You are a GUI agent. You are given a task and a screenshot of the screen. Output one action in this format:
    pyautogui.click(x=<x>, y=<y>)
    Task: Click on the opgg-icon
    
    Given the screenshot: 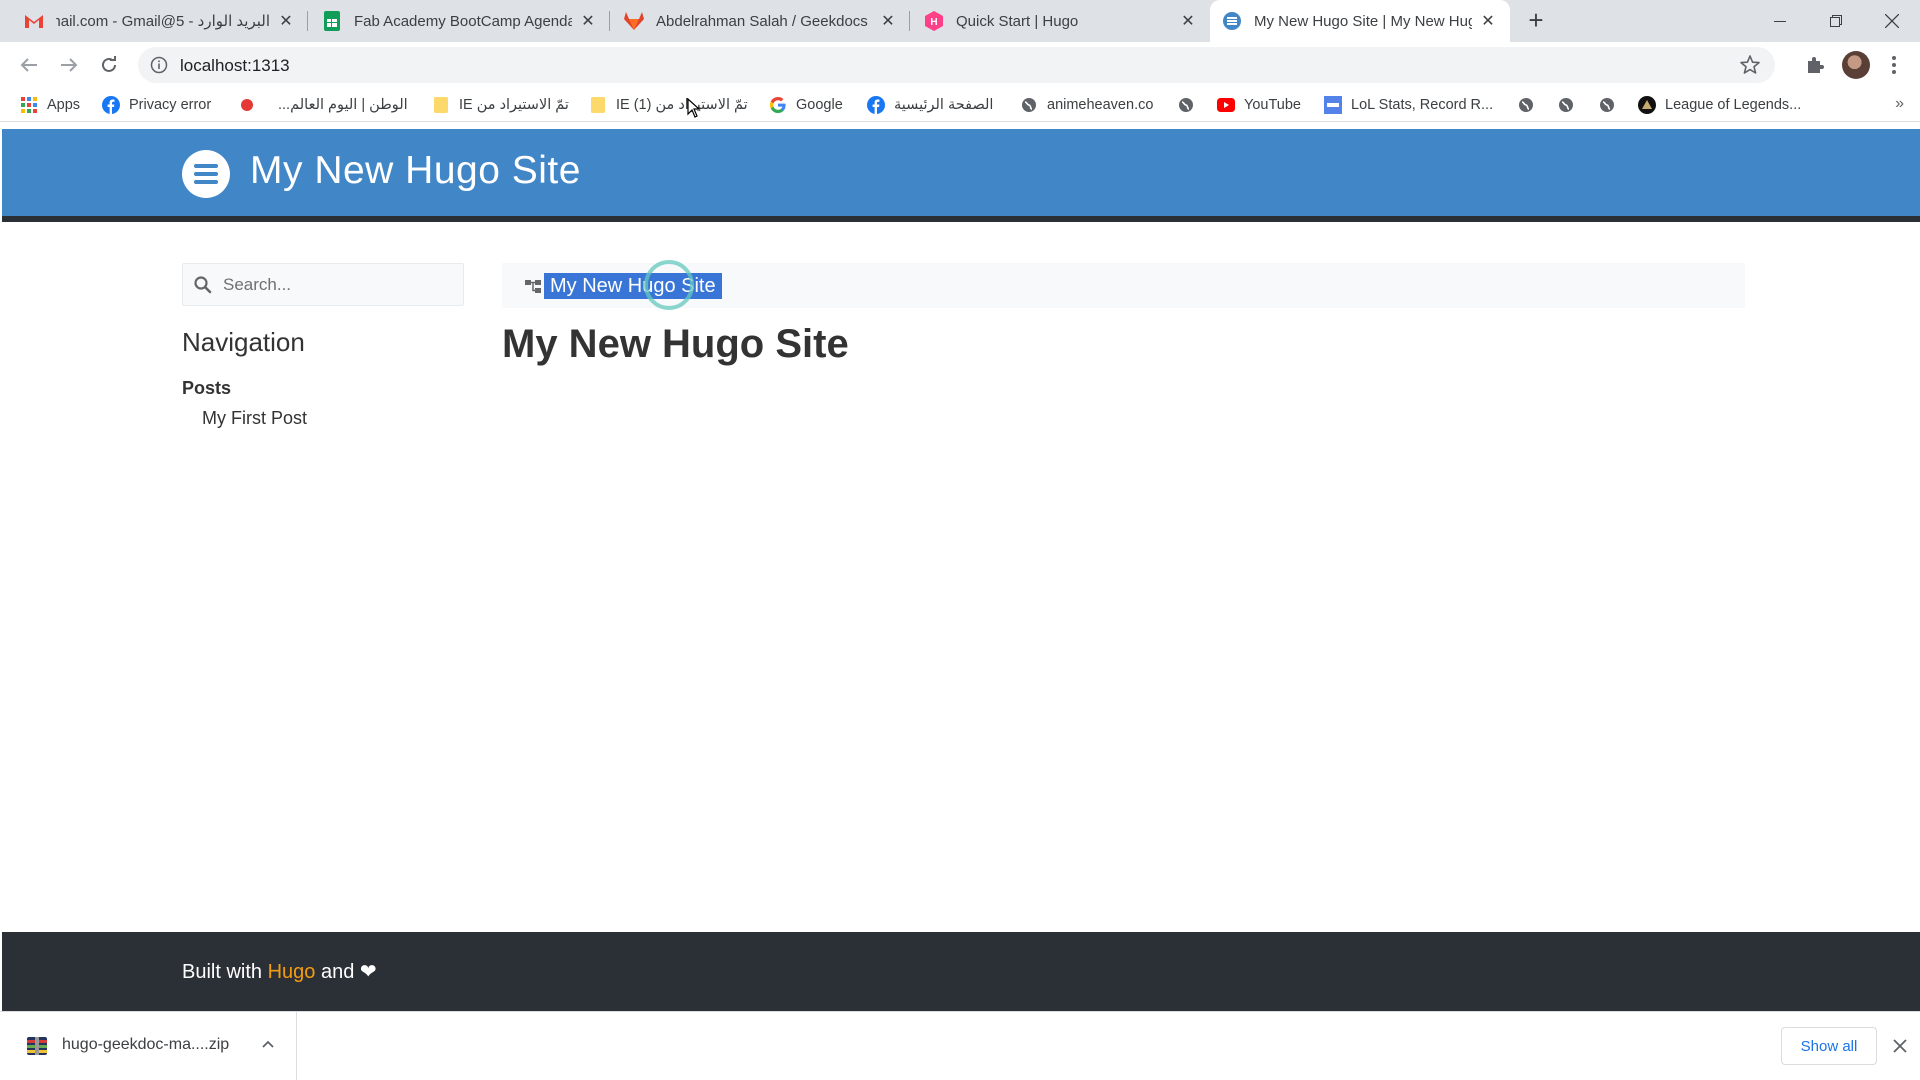 What is the action you would take?
    pyautogui.click(x=1333, y=105)
    